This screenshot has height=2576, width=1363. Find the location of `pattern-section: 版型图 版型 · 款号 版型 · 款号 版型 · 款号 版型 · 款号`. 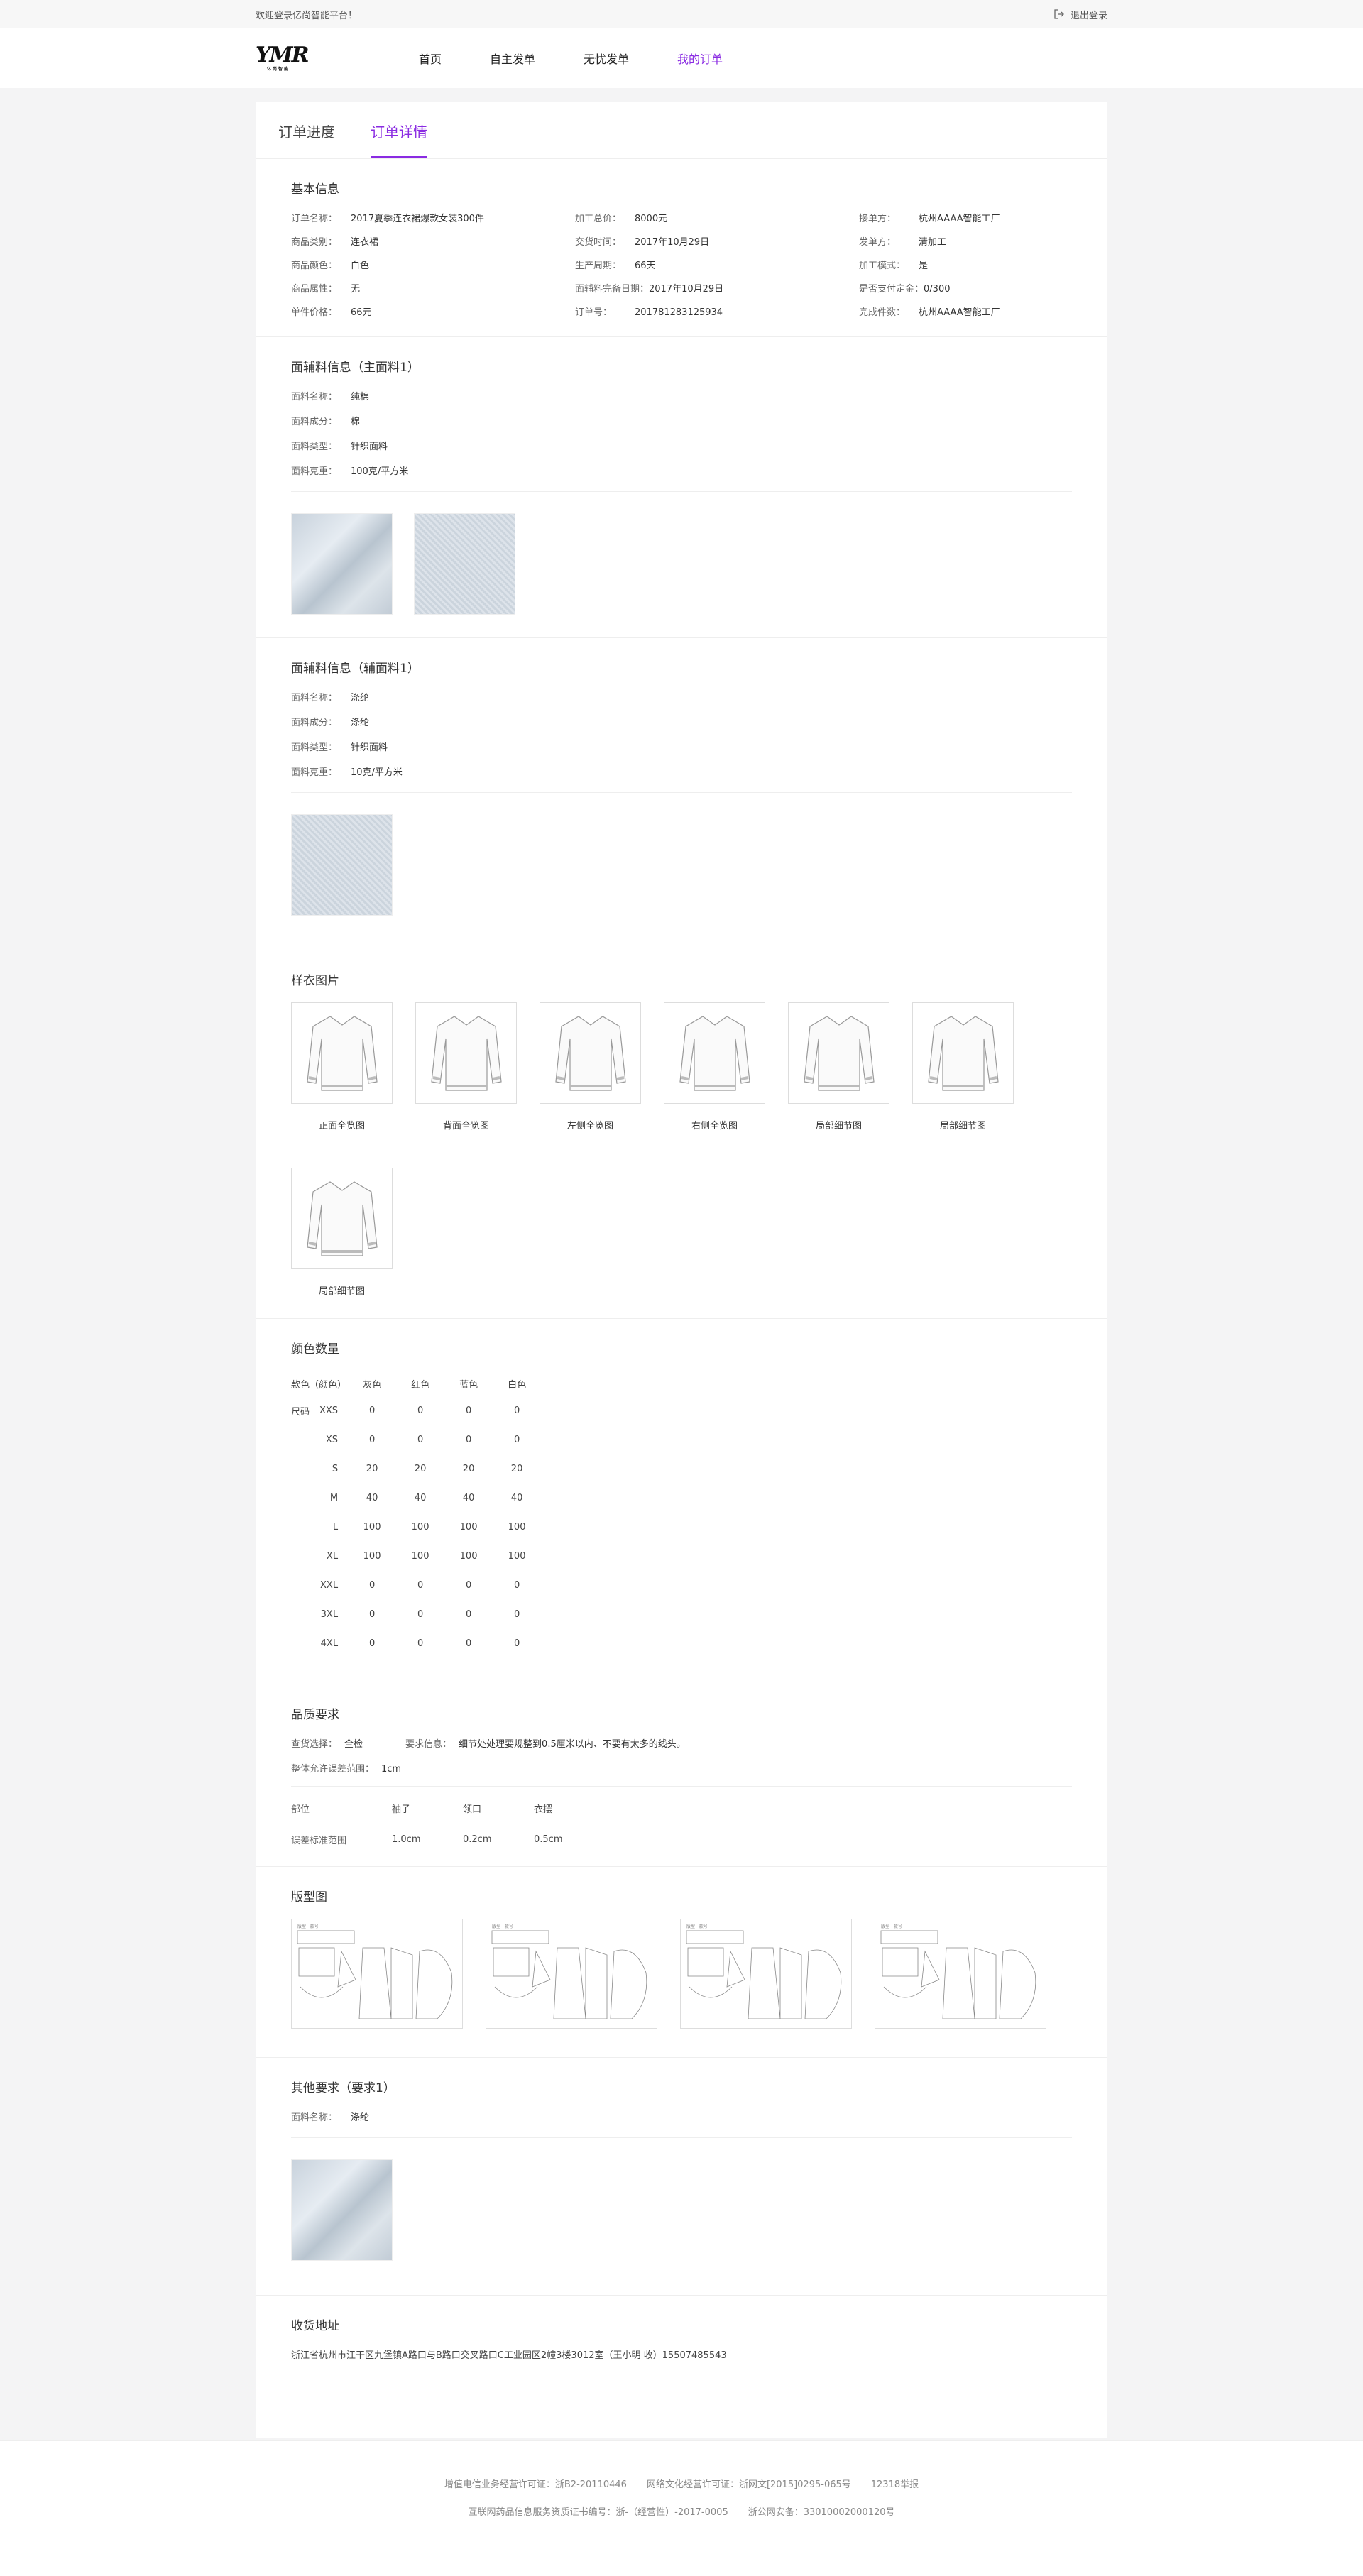

pattern-section: 版型图 版型 · 款号 版型 · 款号 版型 · 款号 版型 · 款号 is located at coordinates (681, 1962).